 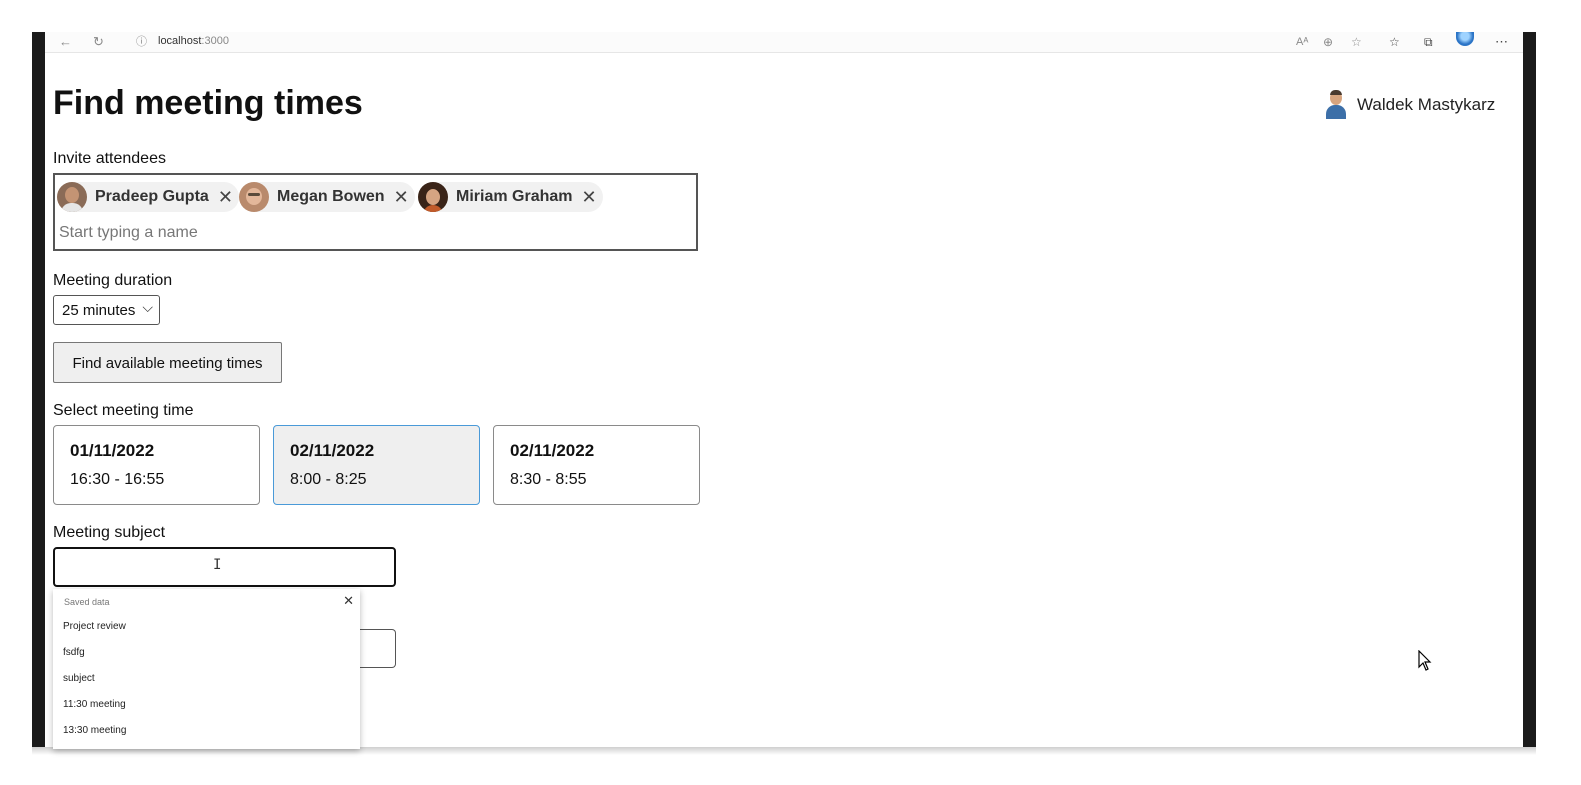 I want to click on attendee-search-input, so click(x=359, y=233).